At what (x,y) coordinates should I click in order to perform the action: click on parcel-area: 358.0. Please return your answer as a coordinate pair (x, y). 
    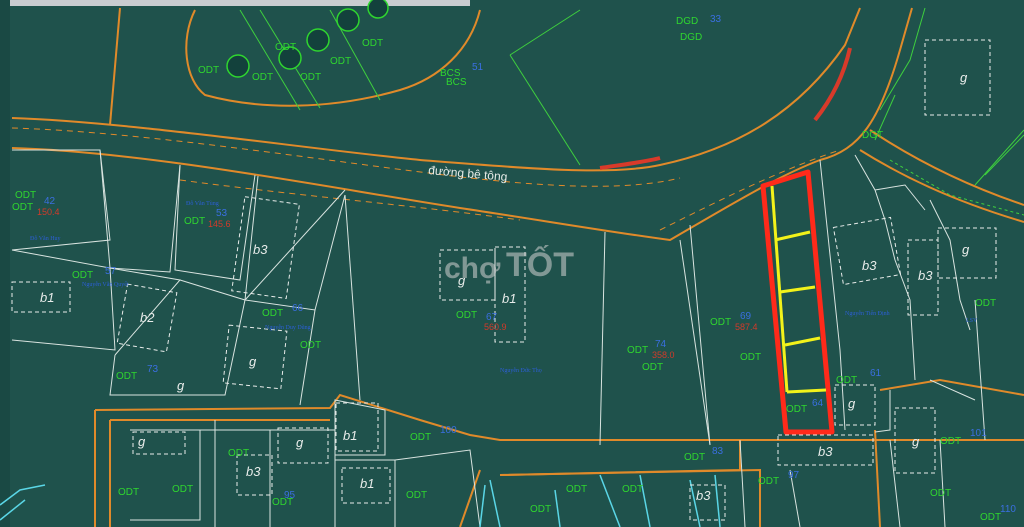
    Looking at the image, I should click on (663, 355).